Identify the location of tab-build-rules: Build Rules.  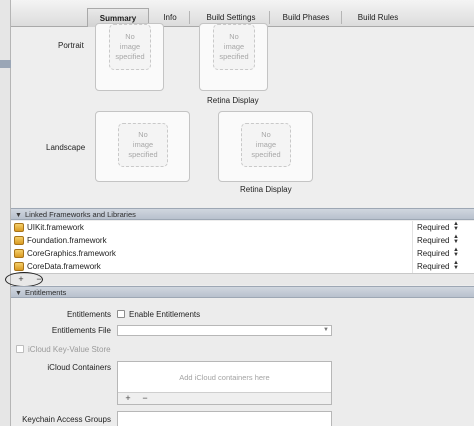
(378, 17).